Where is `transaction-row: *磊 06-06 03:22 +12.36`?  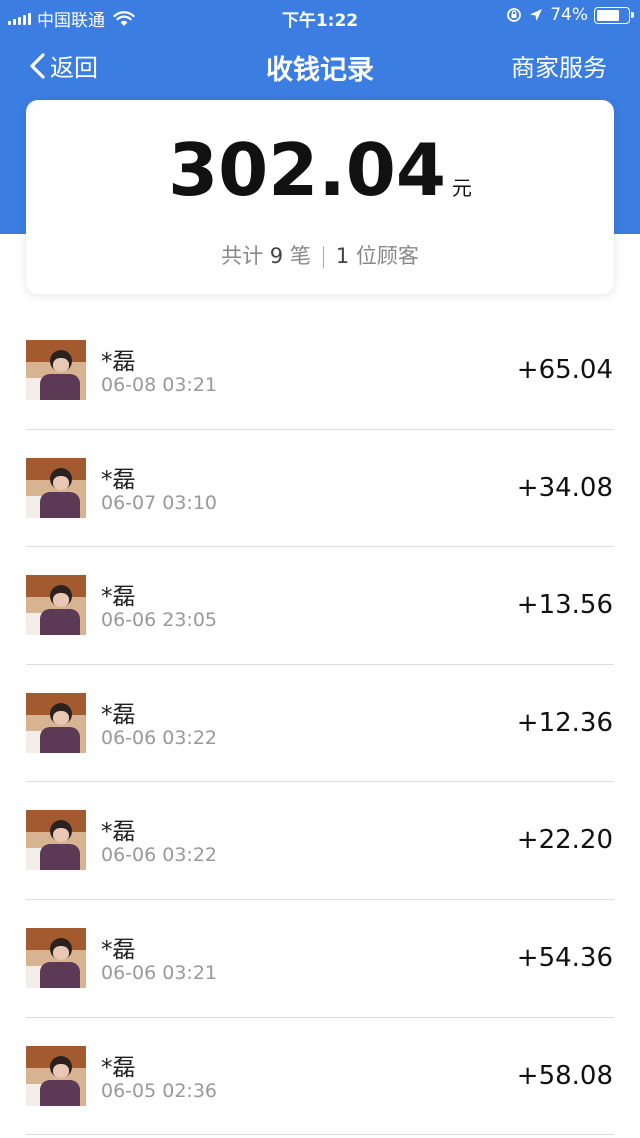
transaction-row: *磊 06-06 03:22 +12.36 is located at coordinates (320, 724).